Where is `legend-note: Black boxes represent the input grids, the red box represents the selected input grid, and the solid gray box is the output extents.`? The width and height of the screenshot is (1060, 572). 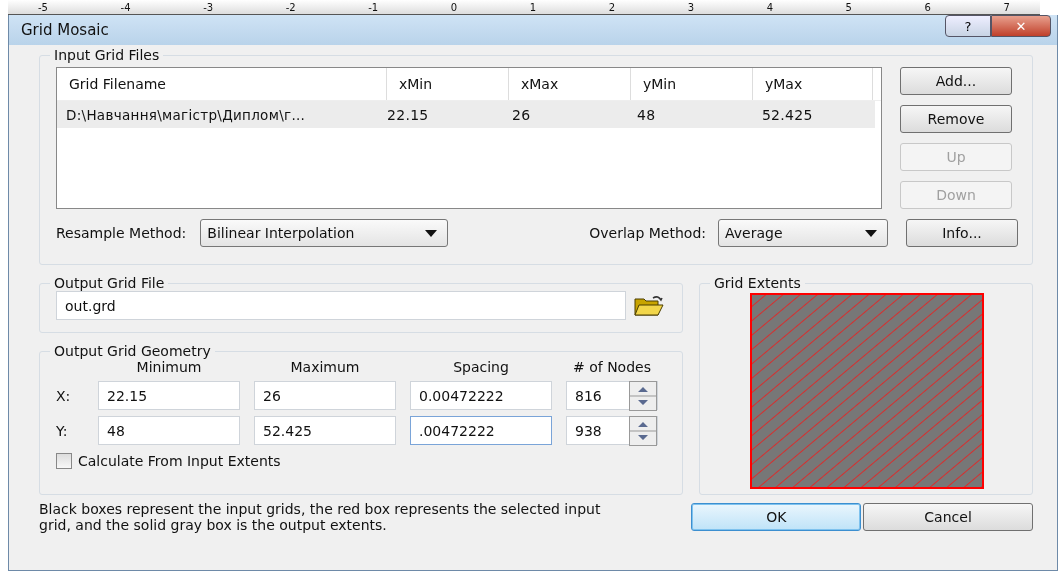 legend-note: Black boxes represent the input grids, the red box represents the selected input grid, and the solid gray box is the output extents. is located at coordinates (320, 517).